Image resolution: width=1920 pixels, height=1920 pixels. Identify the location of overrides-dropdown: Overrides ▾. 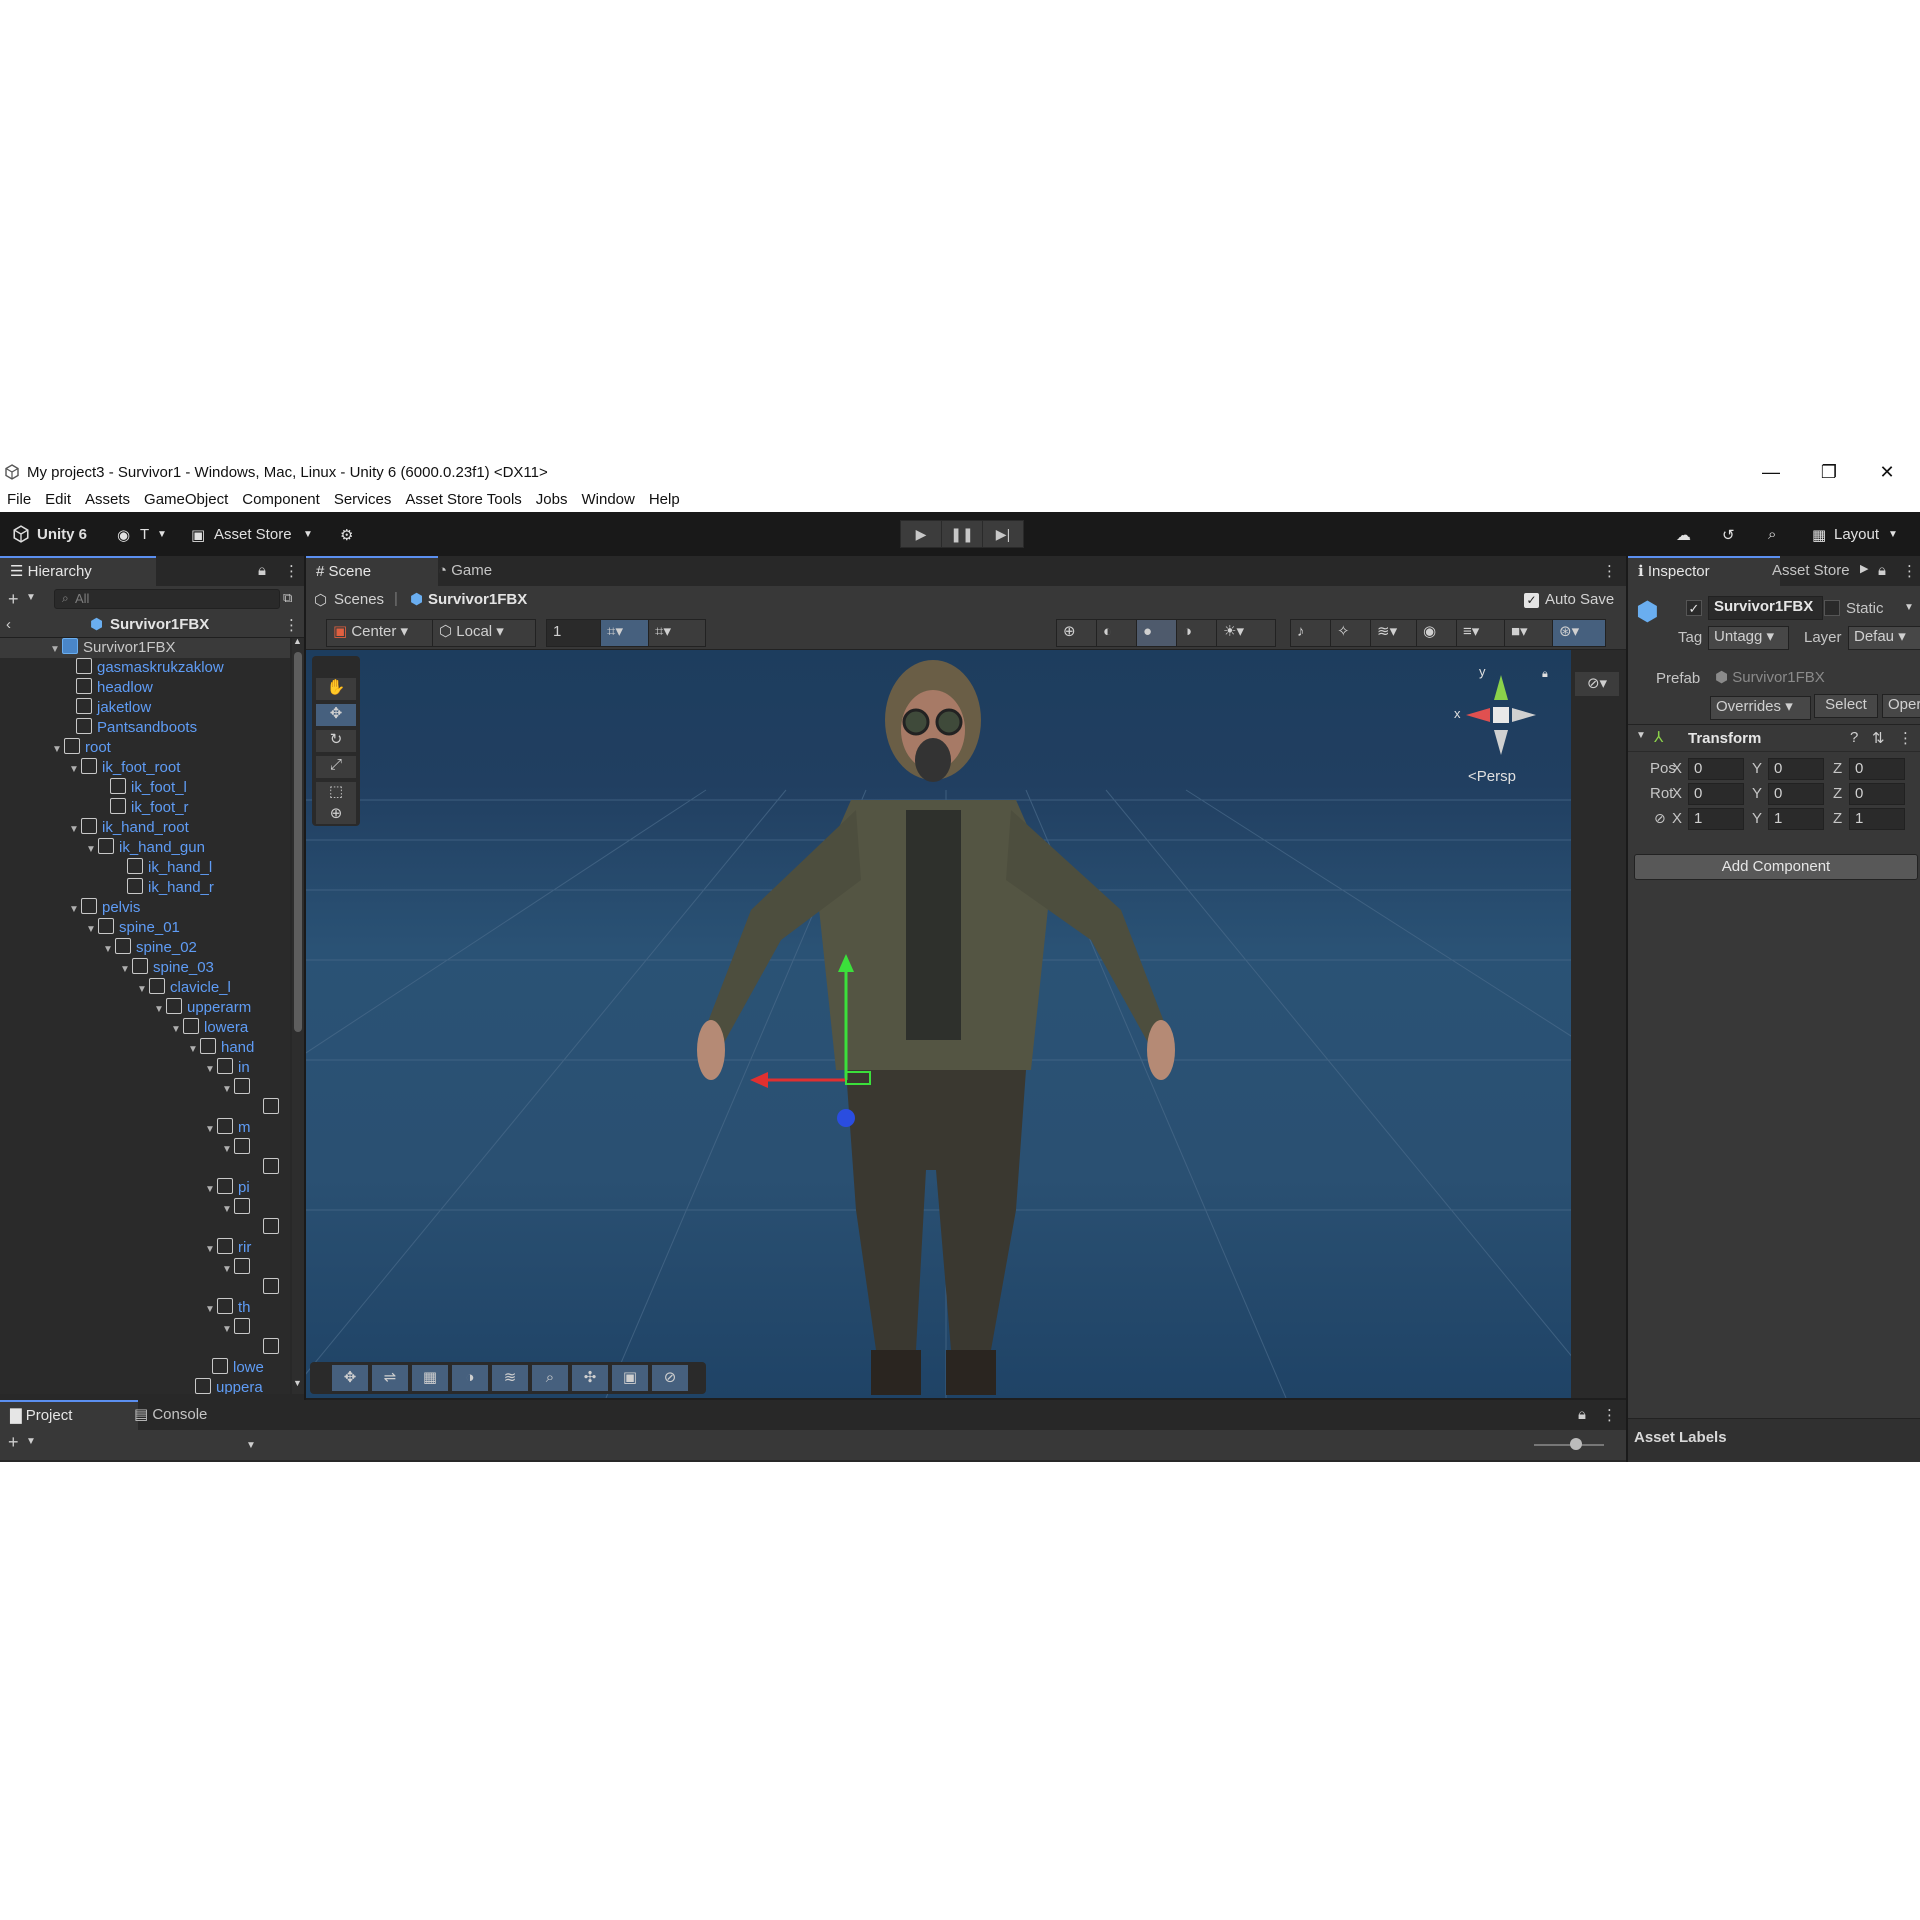
(1760, 708).